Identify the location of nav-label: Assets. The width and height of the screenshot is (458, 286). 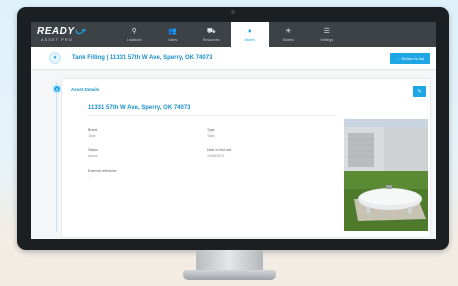
(249, 39).